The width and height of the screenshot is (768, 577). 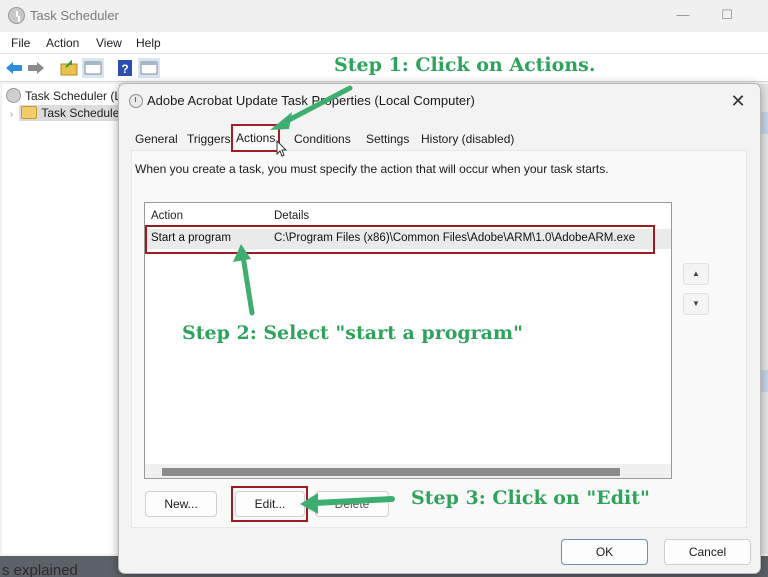 I want to click on menu-file: File, so click(x=20, y=43).